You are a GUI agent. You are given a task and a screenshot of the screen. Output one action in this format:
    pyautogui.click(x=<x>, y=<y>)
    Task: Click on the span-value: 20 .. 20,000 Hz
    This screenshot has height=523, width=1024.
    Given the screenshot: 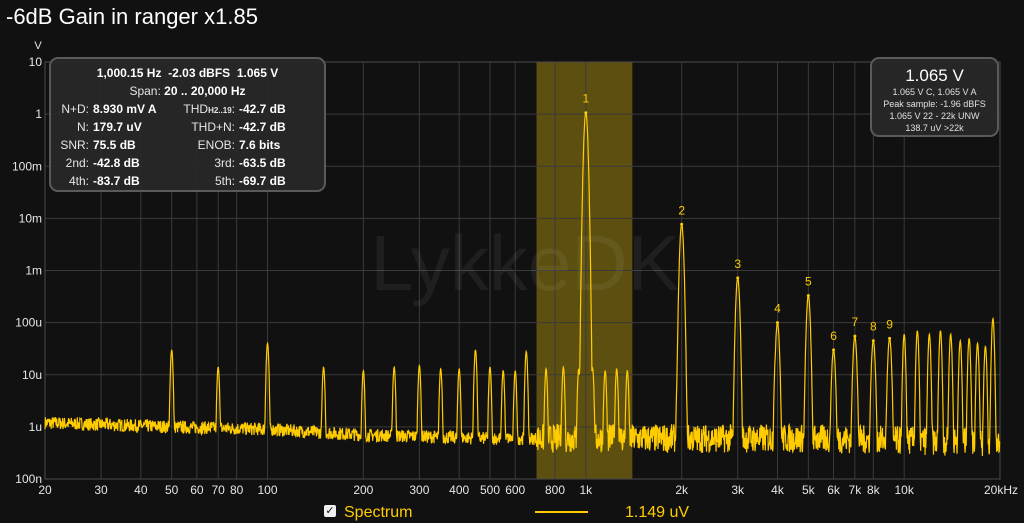 What is the action you would take?
    pyautogui.click(x=205, y=91)
    